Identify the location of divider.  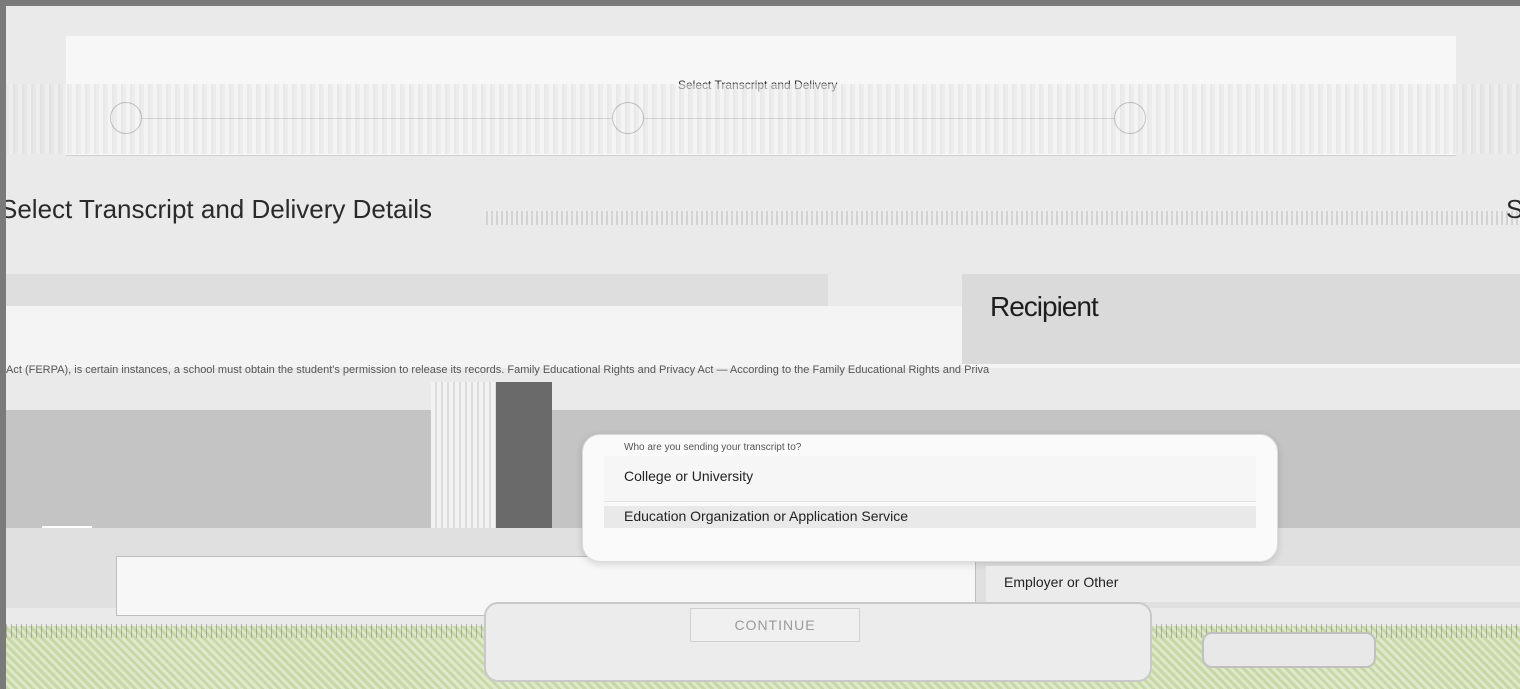
(67, 527).